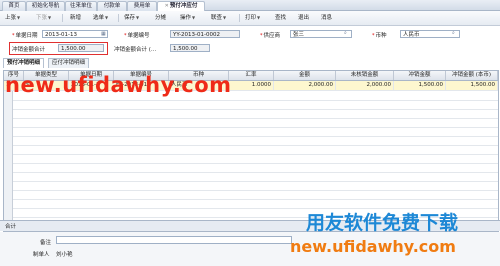 The height and width of the screenshot is (266, 500). What do you see at coordinates (100, 18) in the screenshot?
I see `select-button: 选单▼` at bounding box center [100, 18].